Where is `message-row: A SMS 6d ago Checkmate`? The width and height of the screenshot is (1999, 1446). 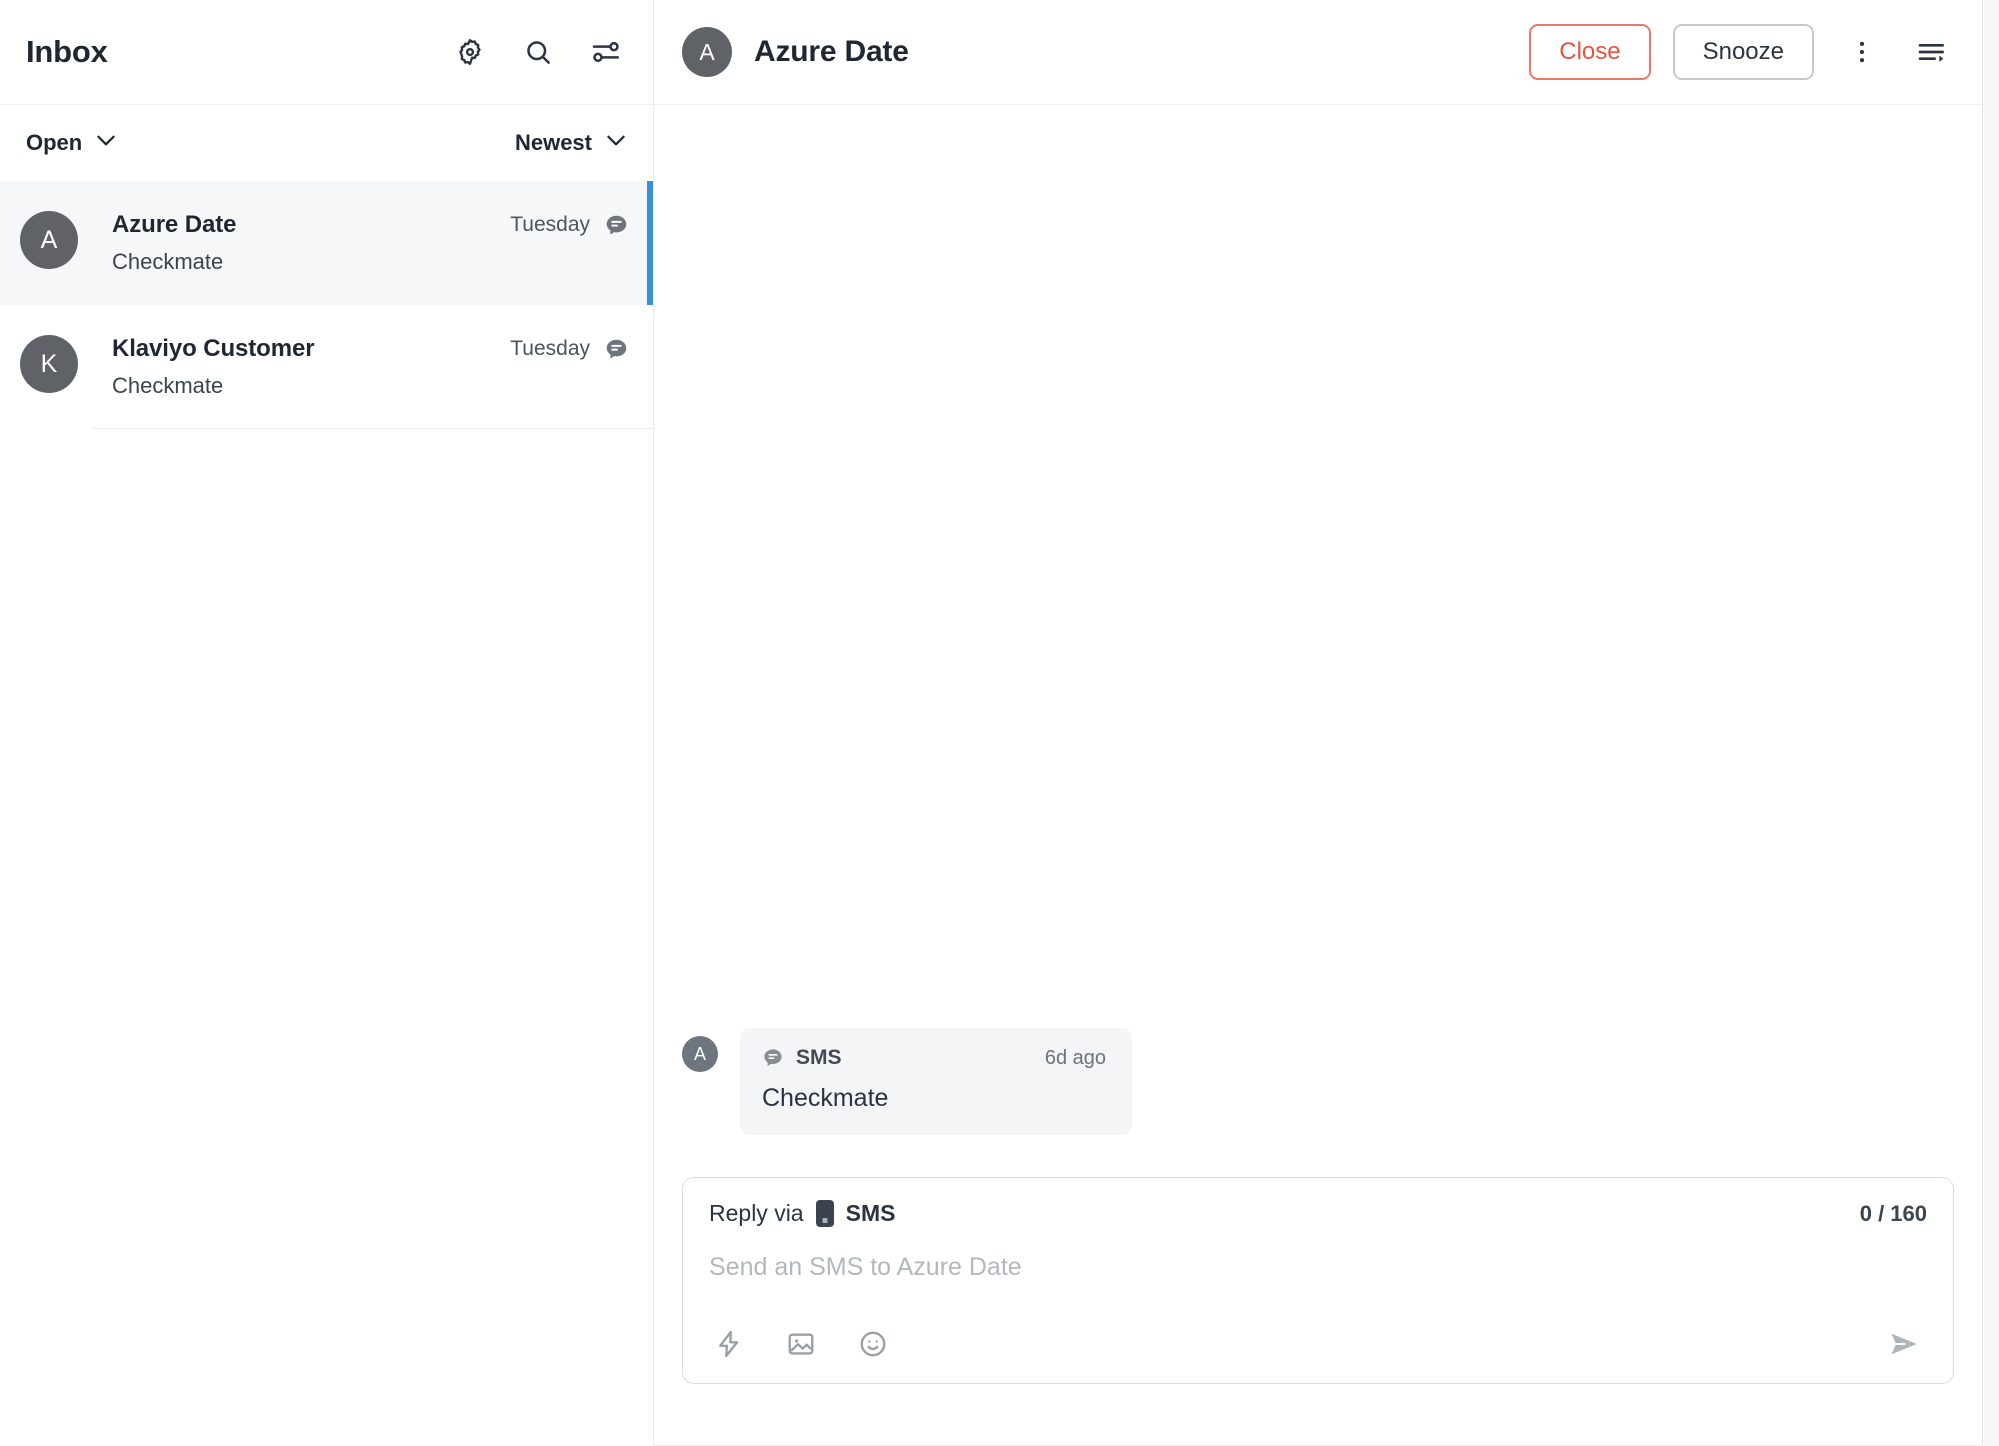 message-row: A SMS 6d ago Checkmate is located at coordinates (1318, 1081).